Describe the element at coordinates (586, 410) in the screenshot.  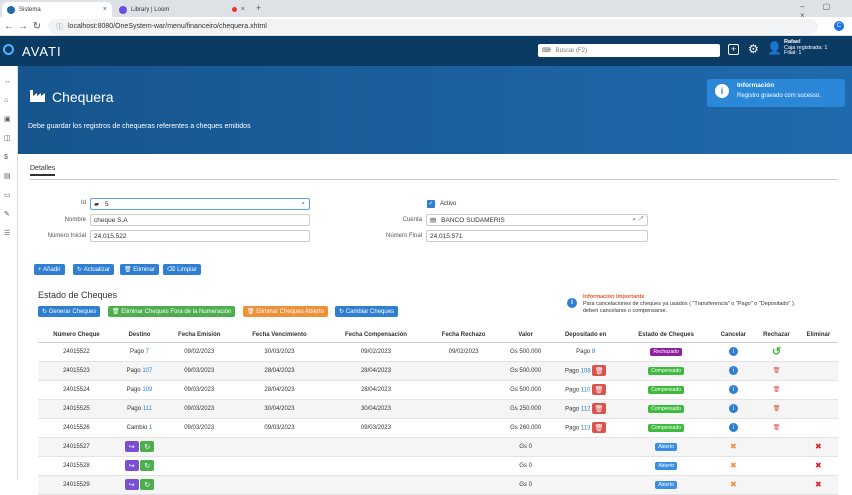
I see `depositado-link: 112` at that location.